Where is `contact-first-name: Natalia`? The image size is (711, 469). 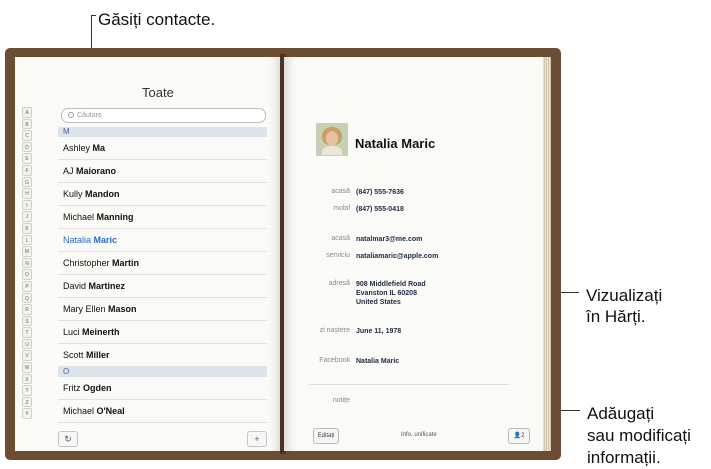
contact-first-name: Natalia is located at coordinates (77, 240).